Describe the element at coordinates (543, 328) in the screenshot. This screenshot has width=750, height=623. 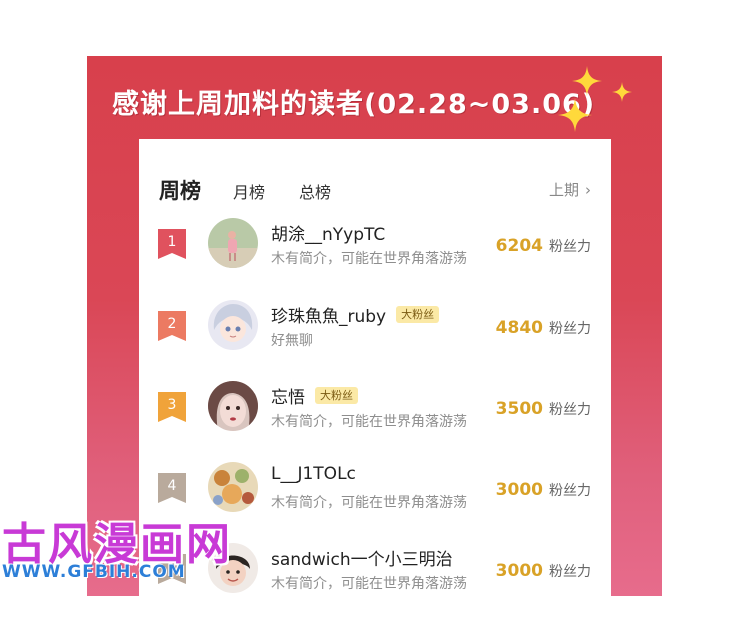
I see `fan-power-score: 4840 粉丝力` at that location.